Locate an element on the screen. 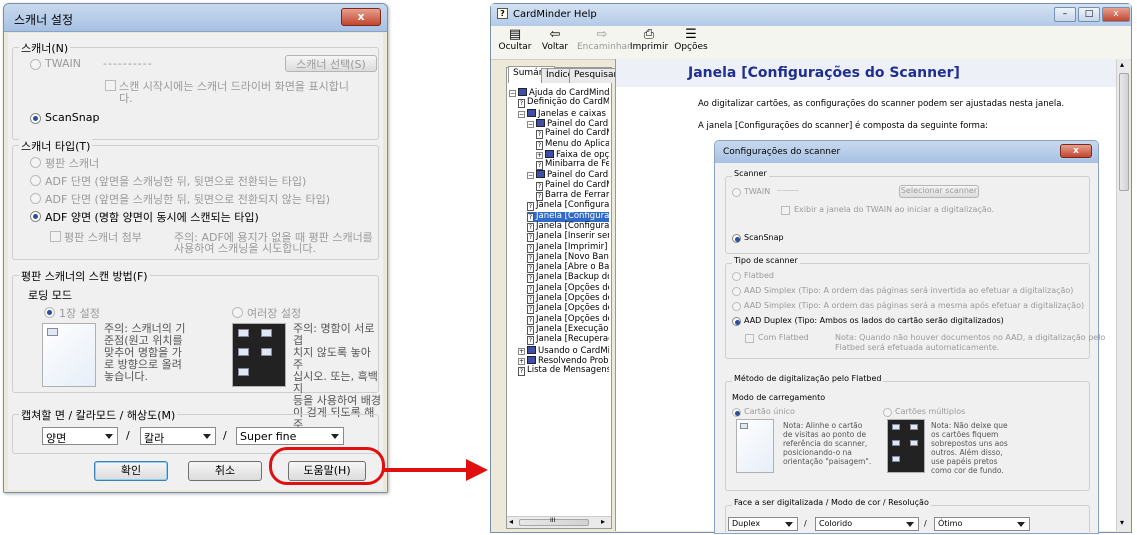 Image resolution: width=1137 pixels, height=535 pixels. multi-card-label: Cartões múltiplos is located at coordinates (930, 411).